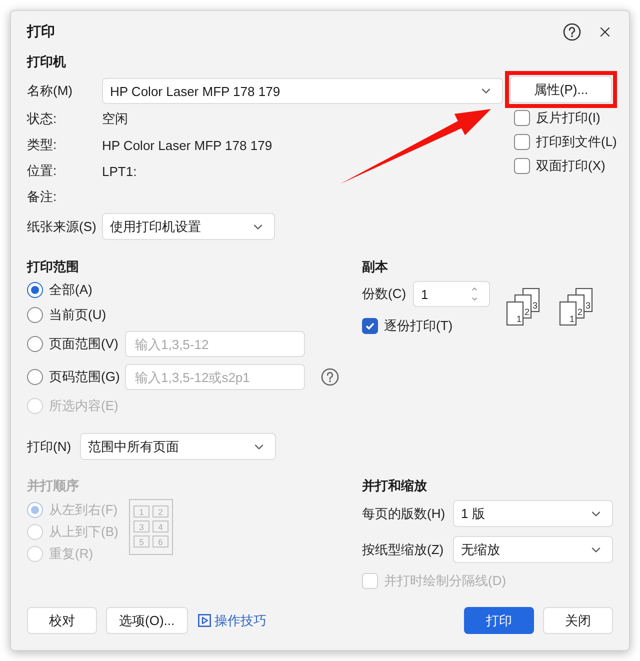  I want to click on option-label: 页面范围(V), so click(83, 344).